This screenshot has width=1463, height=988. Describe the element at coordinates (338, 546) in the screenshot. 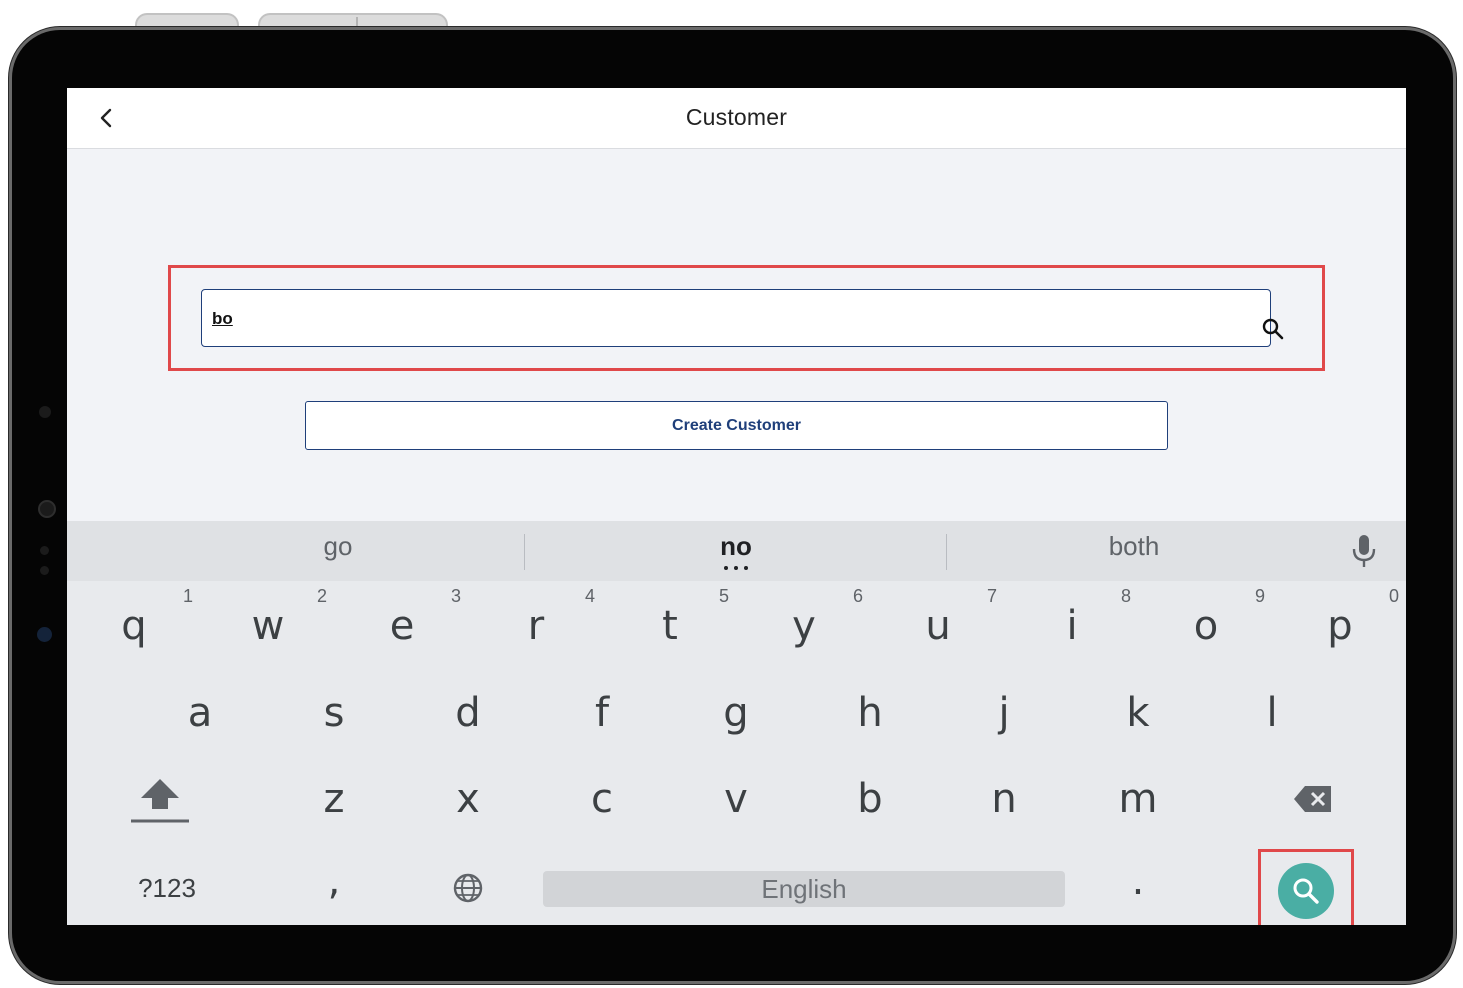

I see `suggestion-go: go` at that location.